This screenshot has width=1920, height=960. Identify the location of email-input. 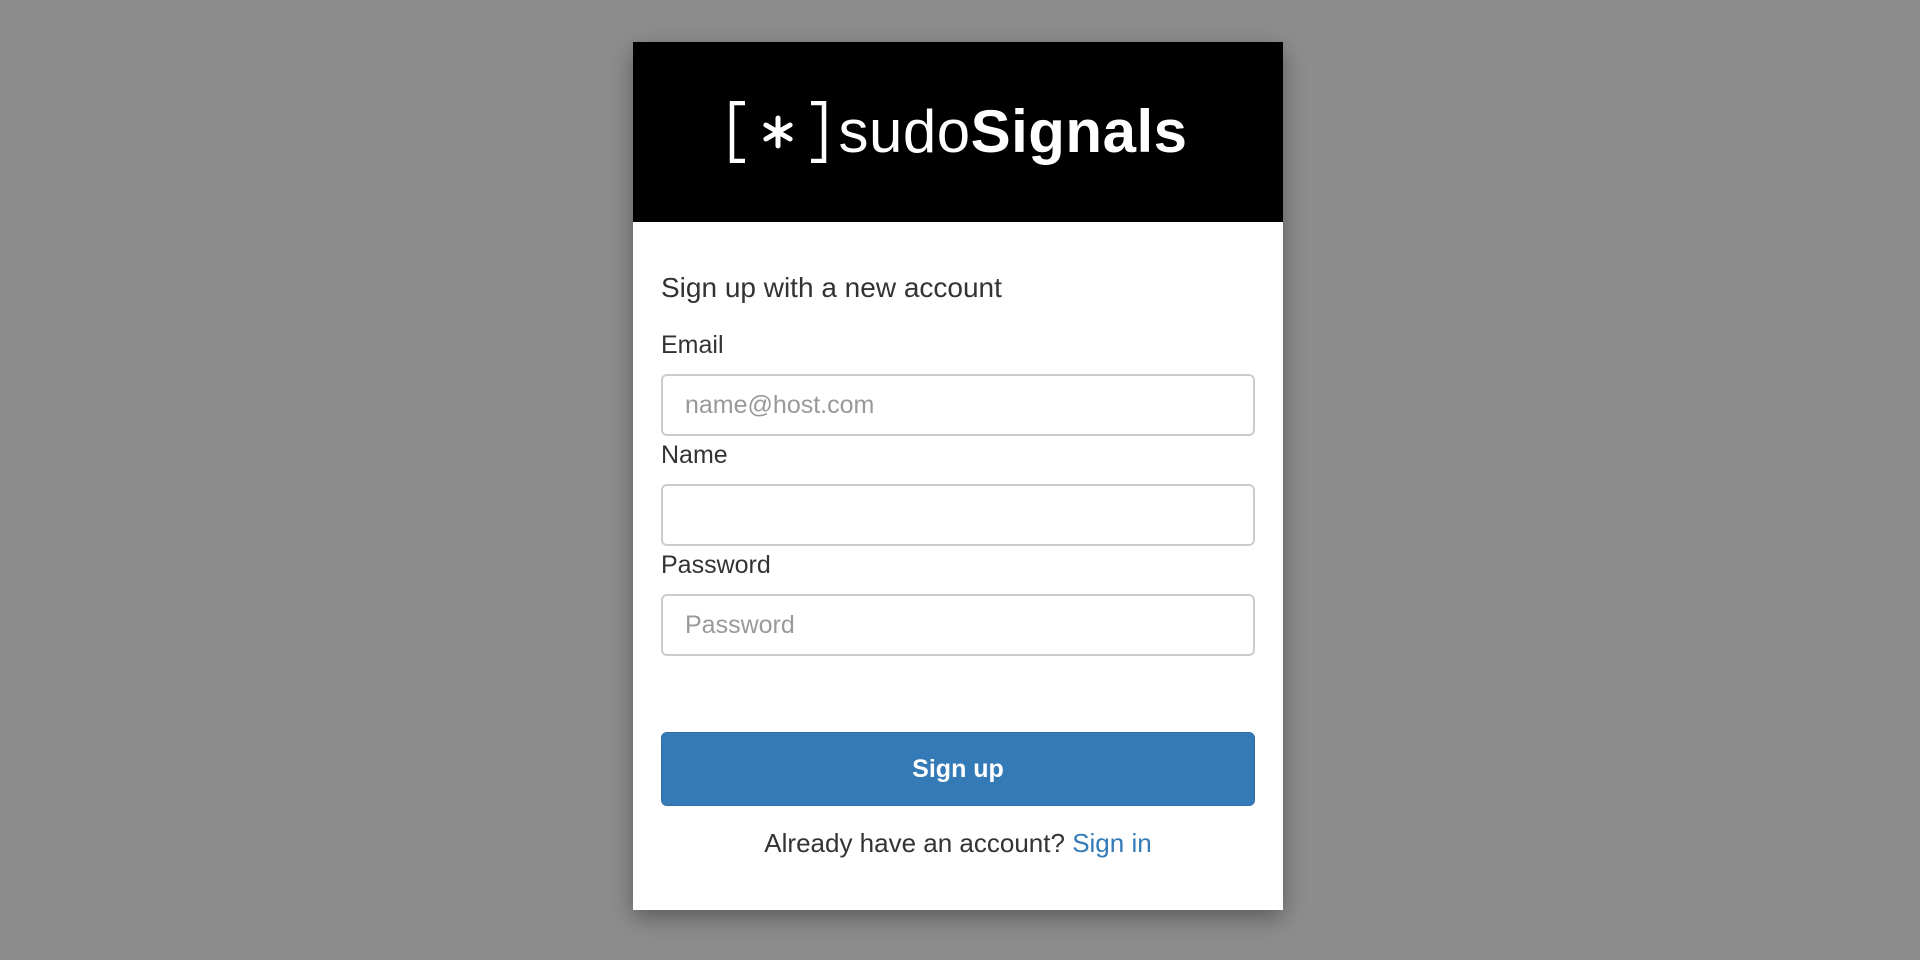
(958, 405).